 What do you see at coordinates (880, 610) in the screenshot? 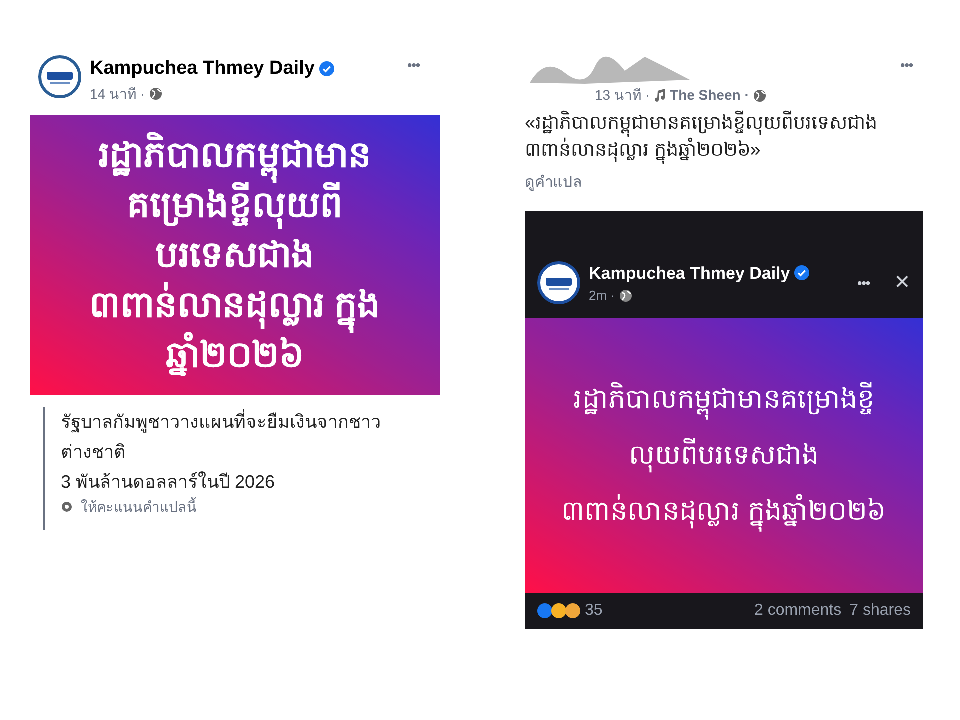
I see `shares-count: 7 shares` at bounding box center [880, 610].